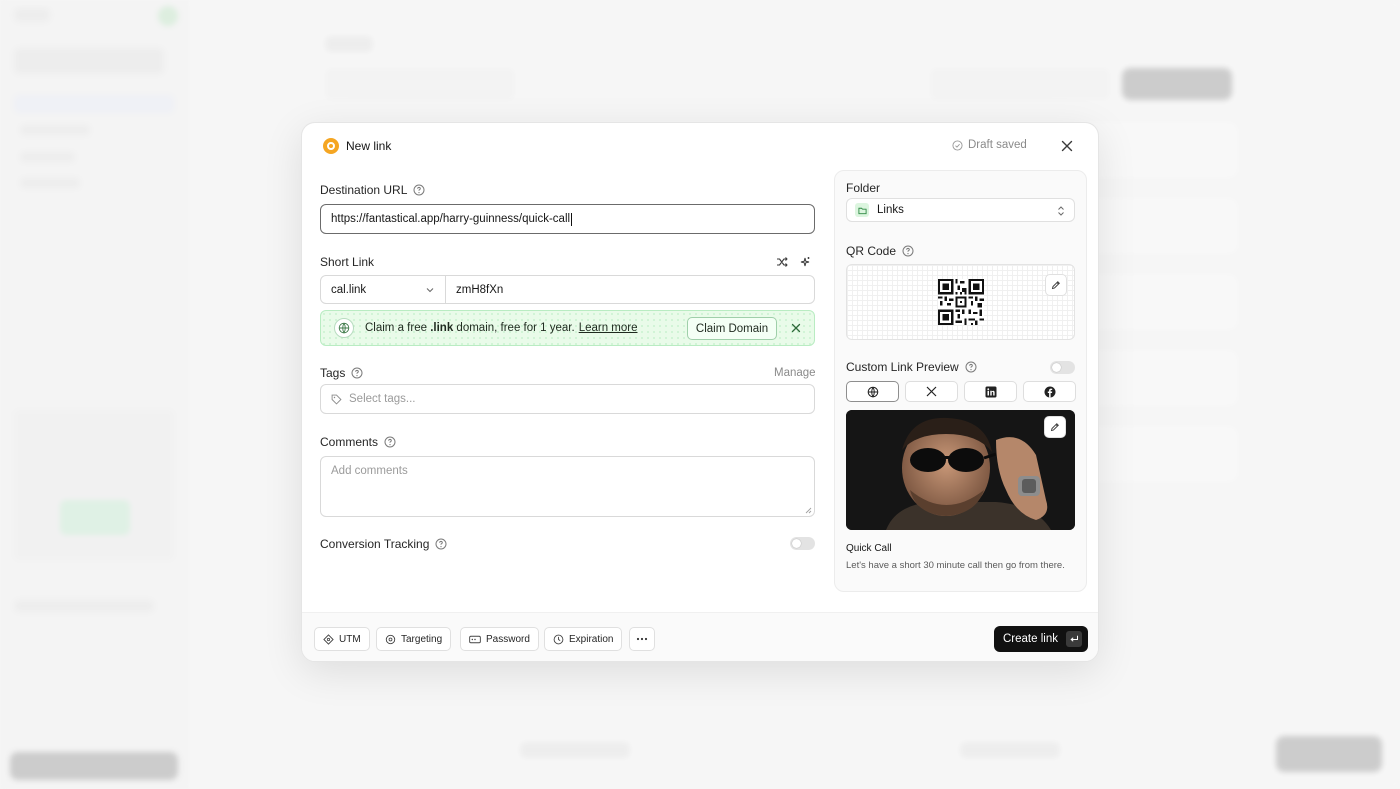 The height and width of the screenshot is (789, 1400). Describe the element at coordinates (475, 639) in the screenshot. I see `password-icon` at that location.